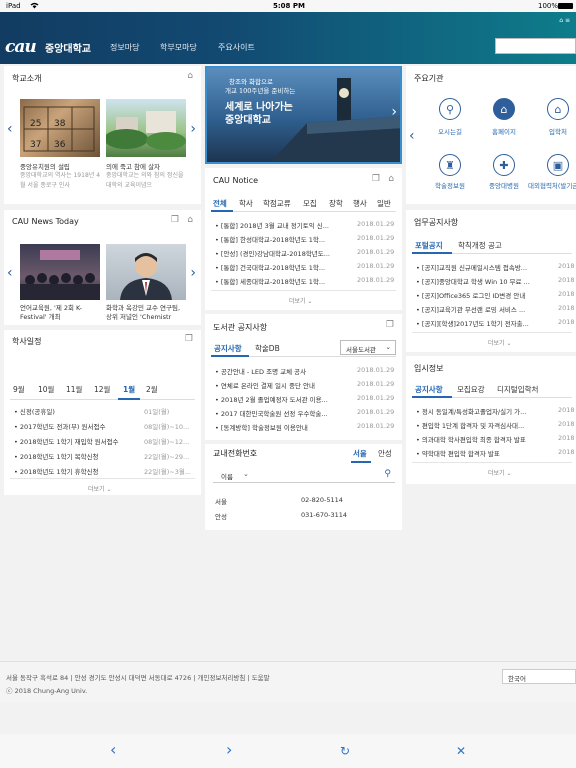 This screenshot has width=576, height=768. What do you see at coordinates (146, 128) in the screenshot?
I see `campus-photo` at bounding box center [146, 128].